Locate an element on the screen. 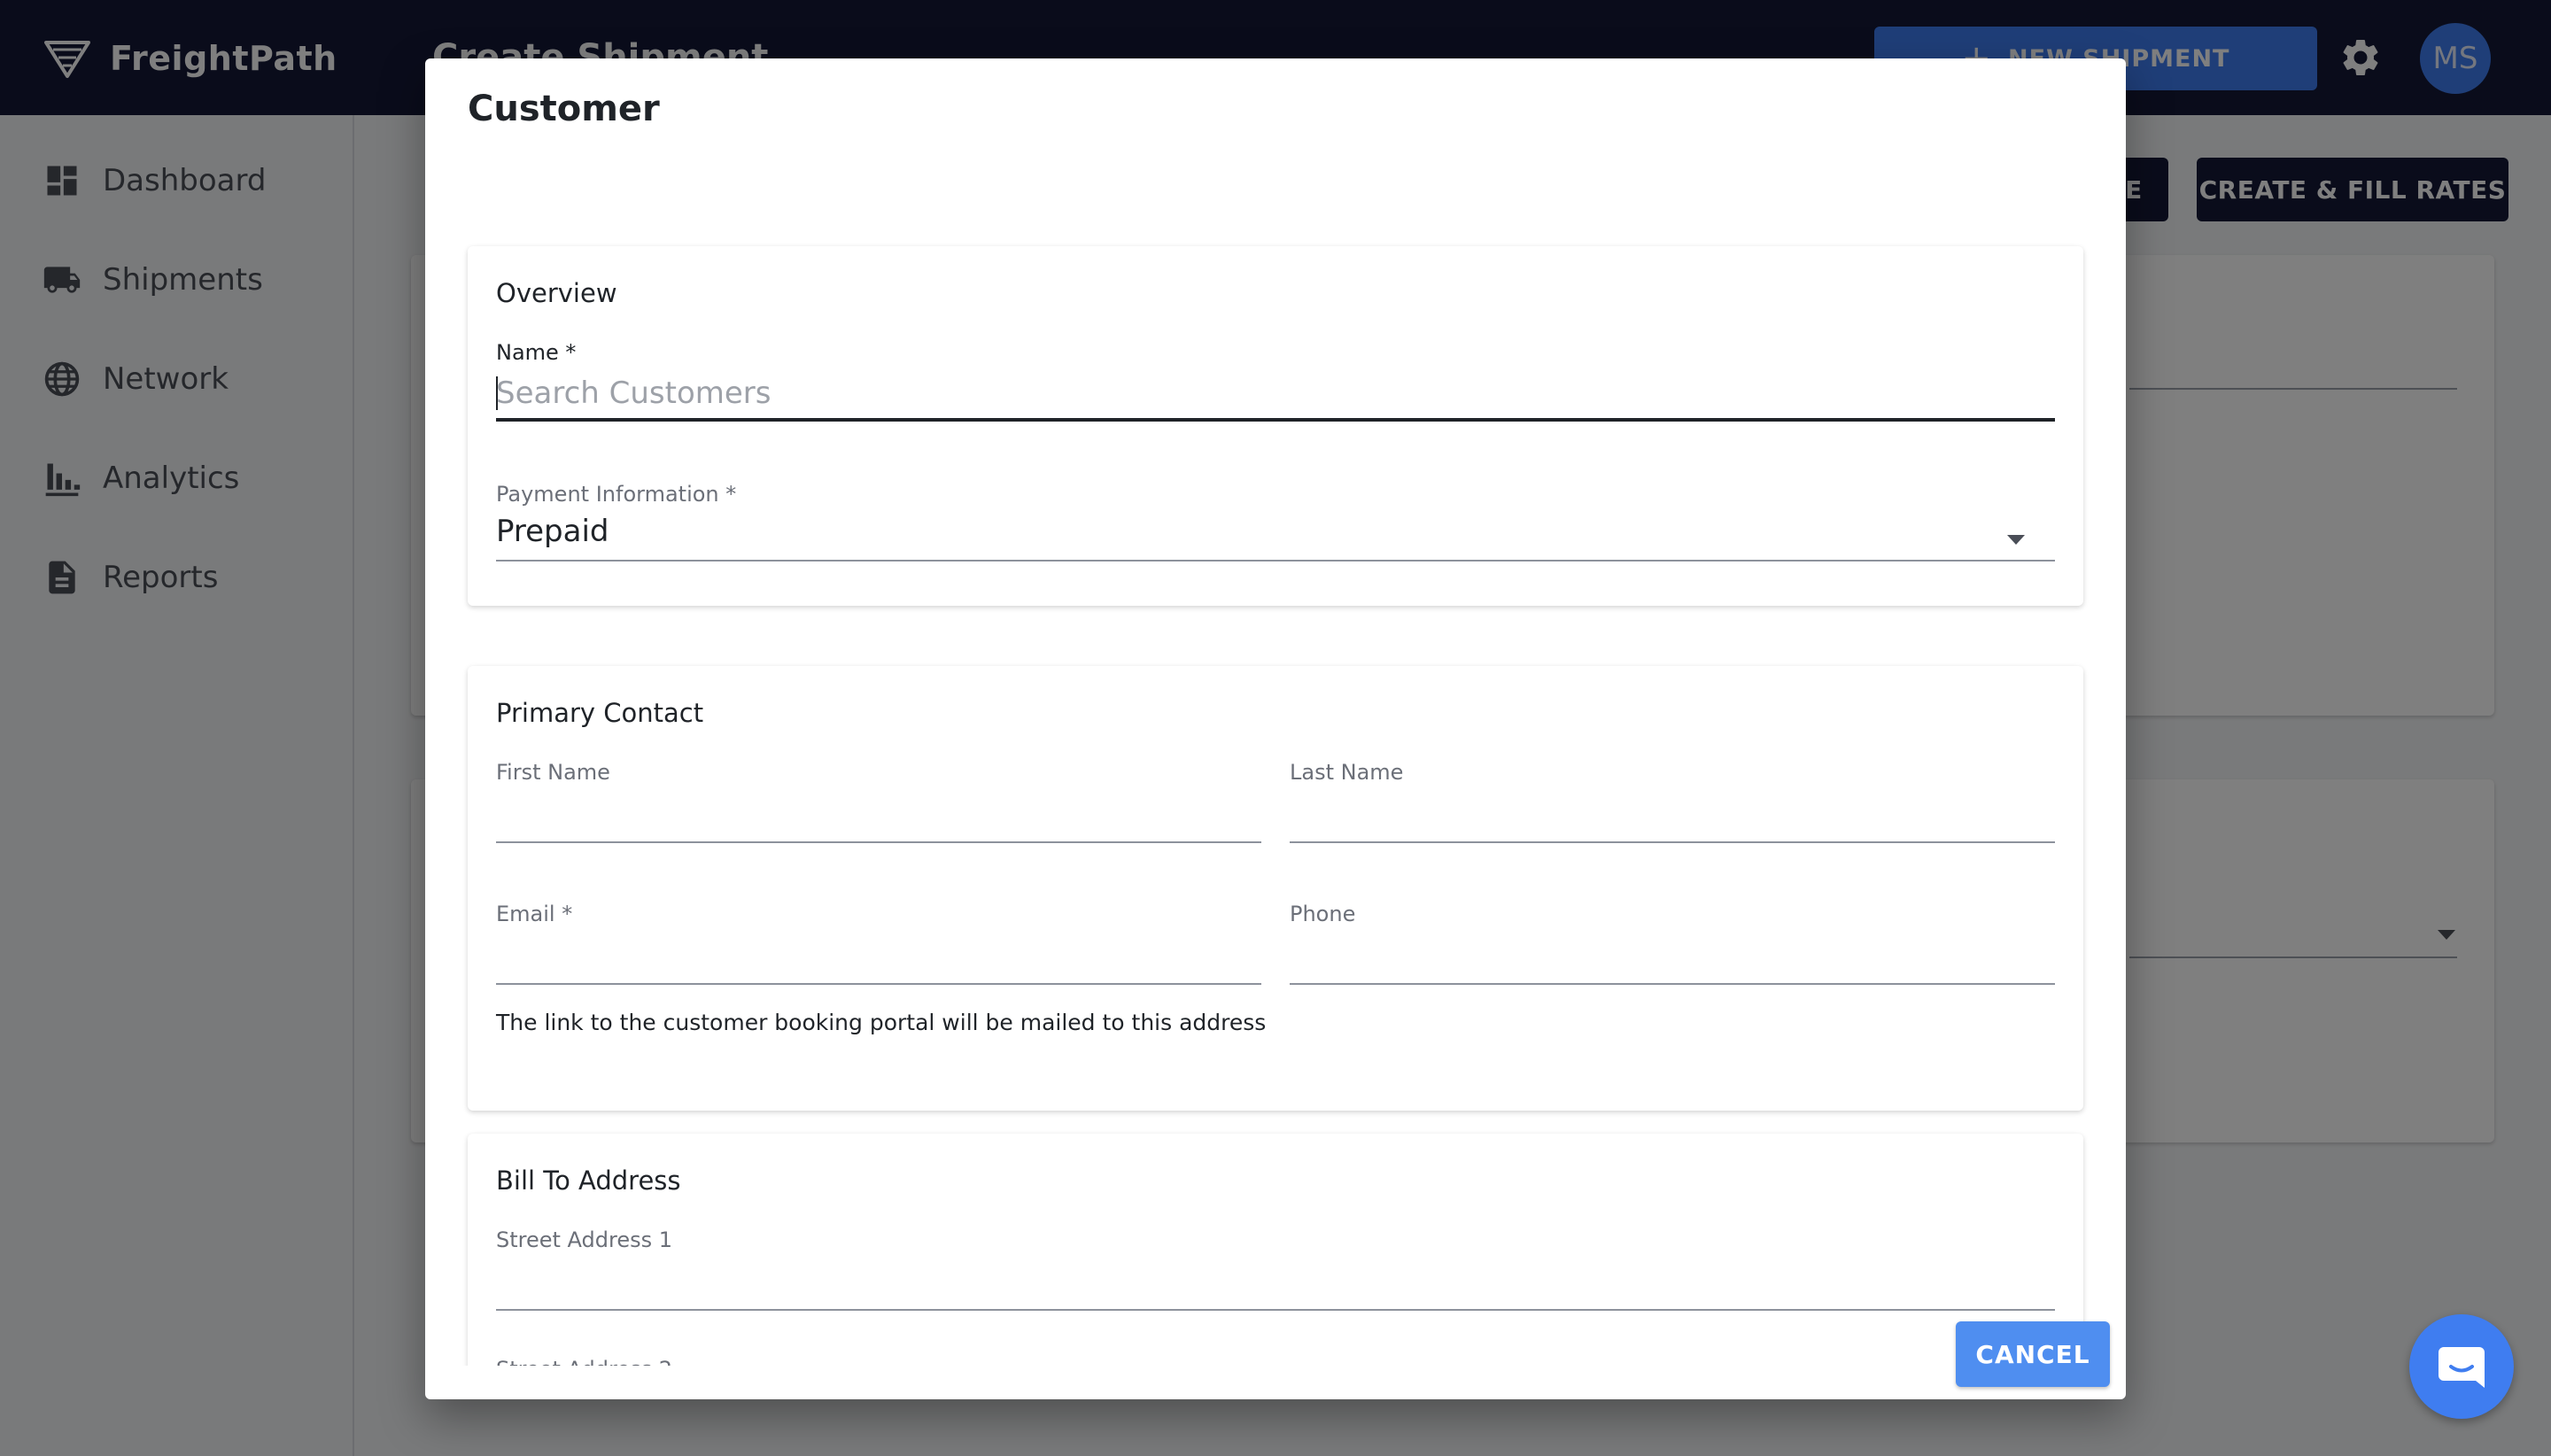 The image size is (2551, 1456). section-title: Bill To Address is located at coordinates (589, 1181).